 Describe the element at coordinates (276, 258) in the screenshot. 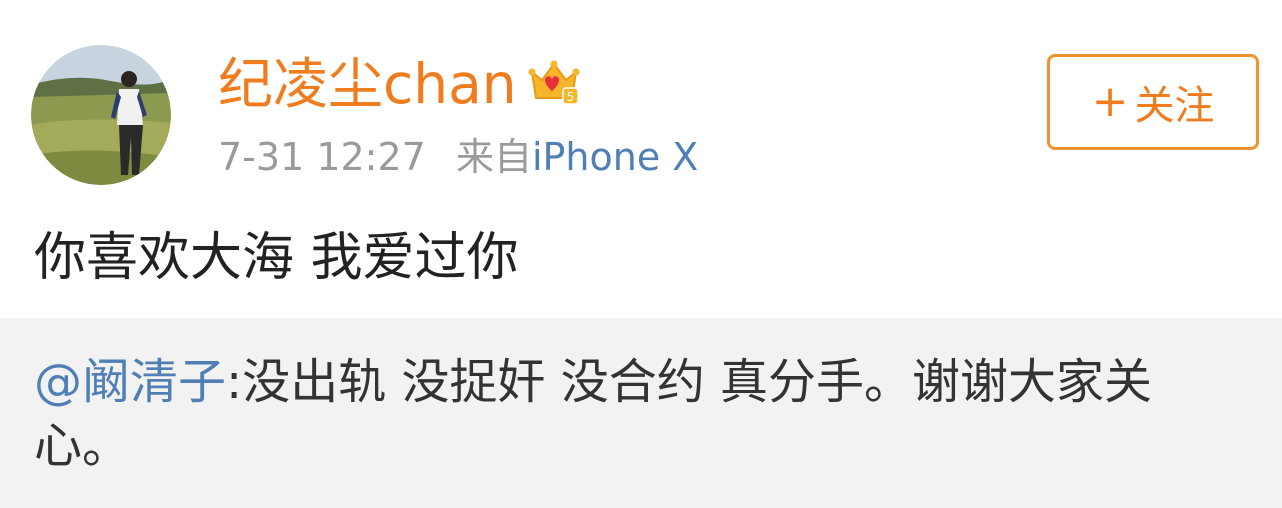

I see `post-text: 你喜欢大海 我爱过你` at that location.